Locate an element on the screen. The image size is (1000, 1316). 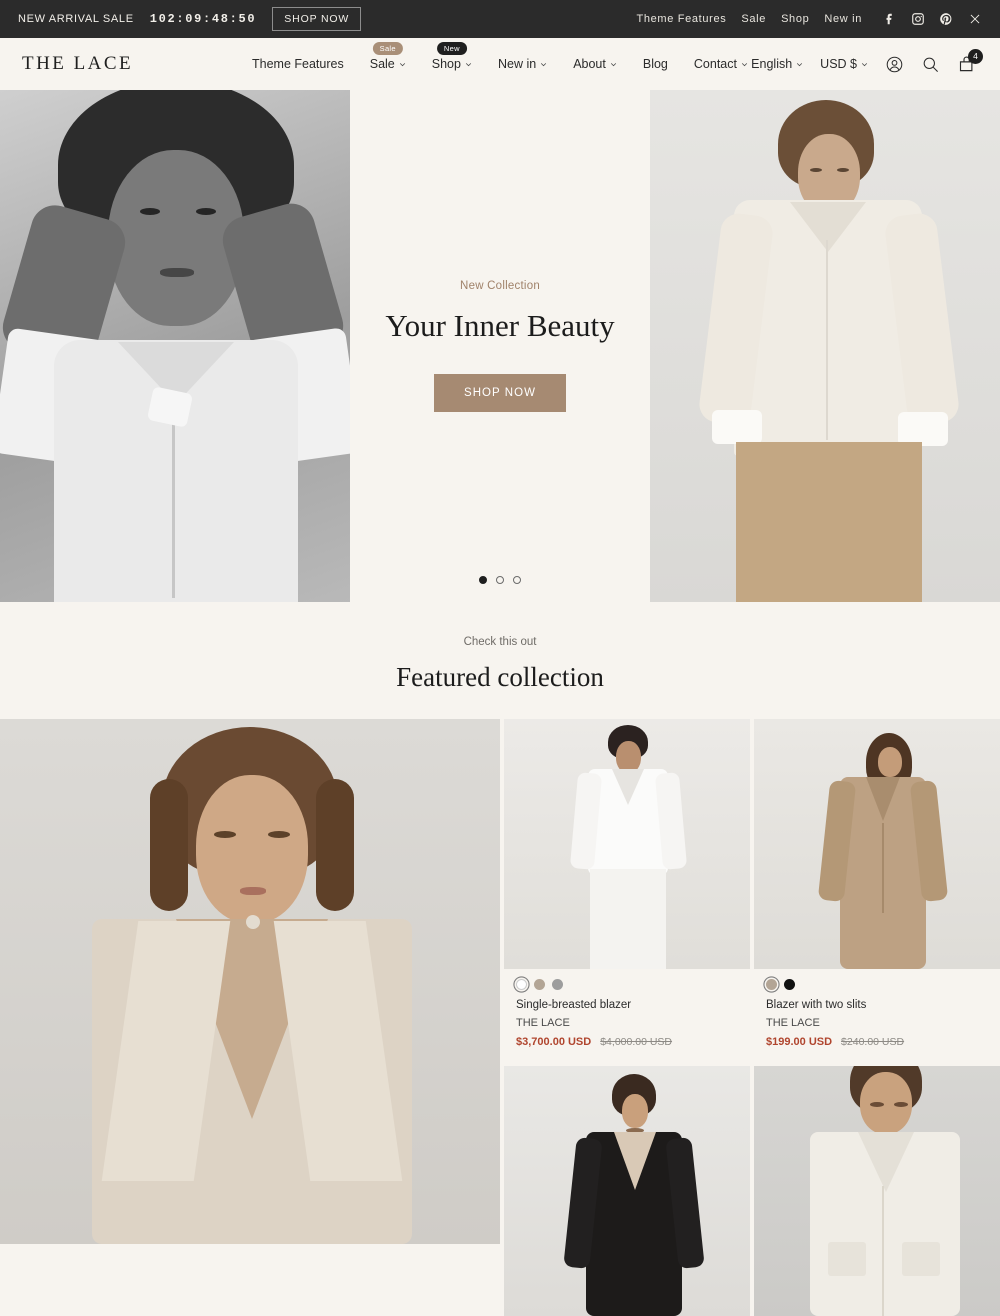
nav-label: About is located at coordinates (589, 64).